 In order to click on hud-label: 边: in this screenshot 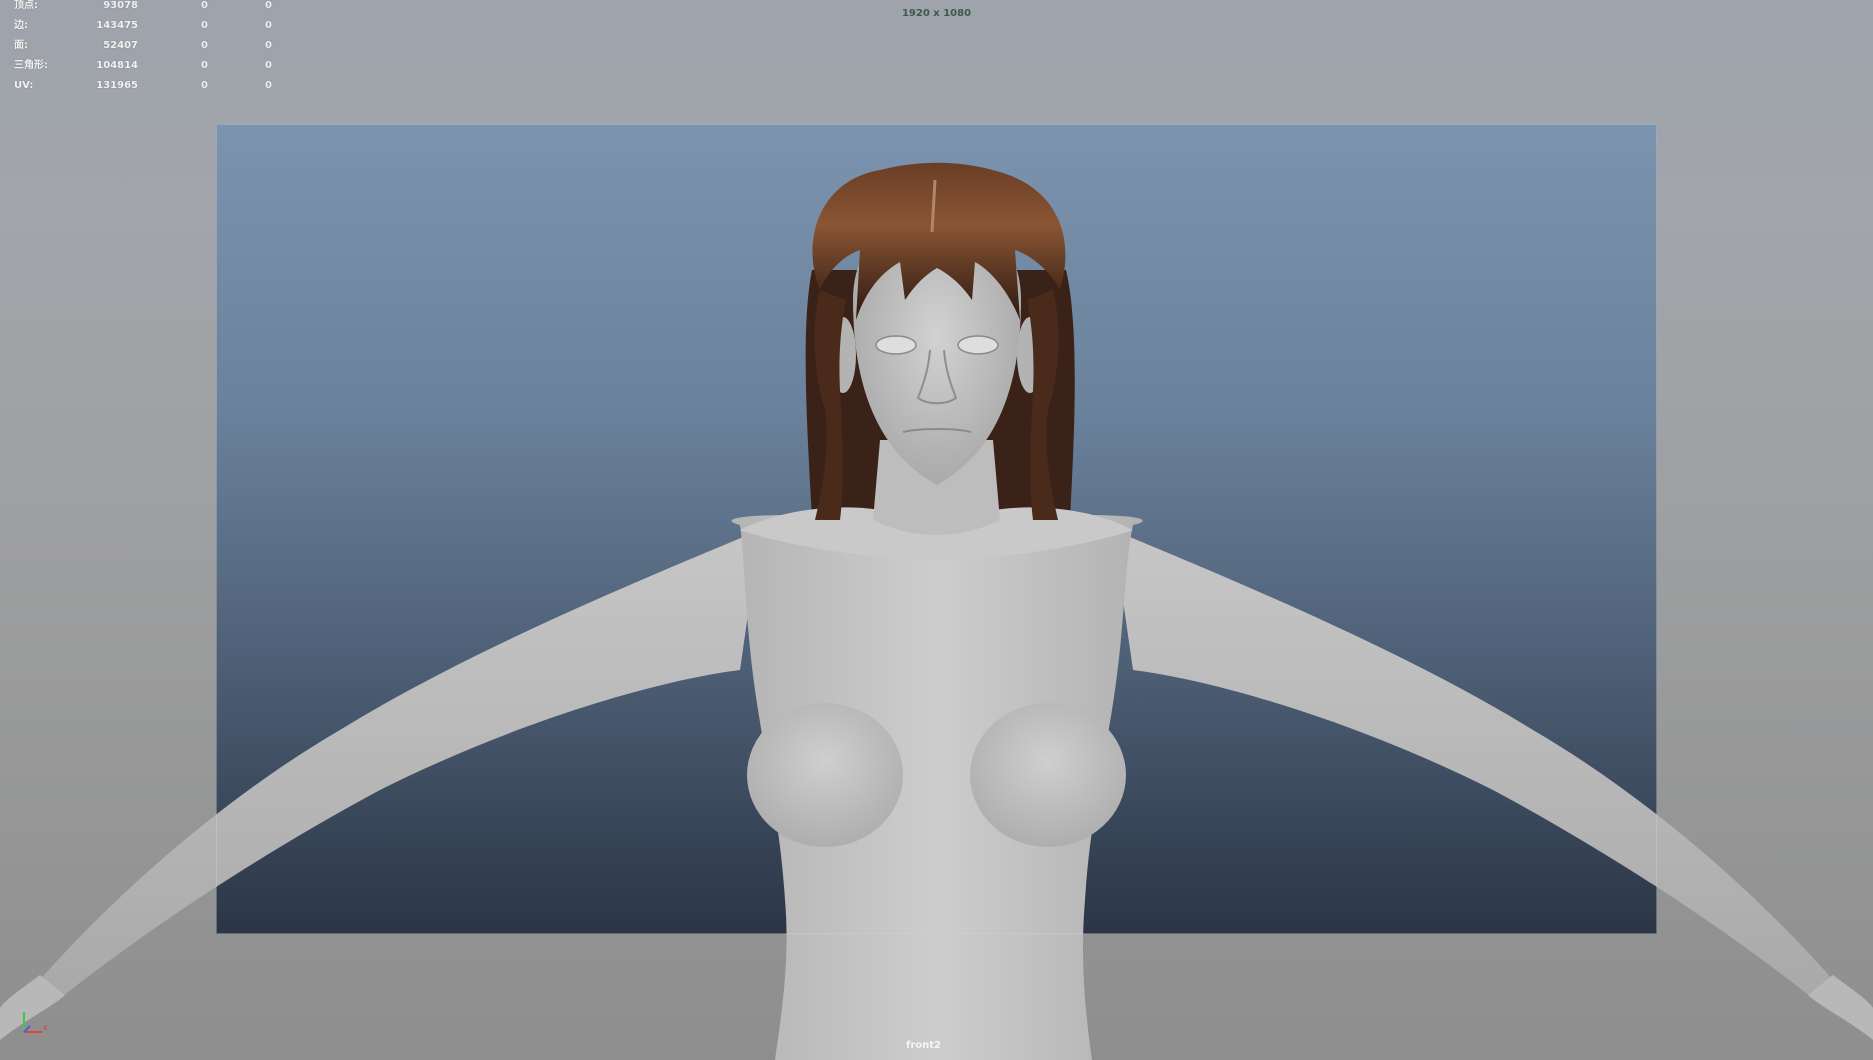, I will do `click(21, 25)`.